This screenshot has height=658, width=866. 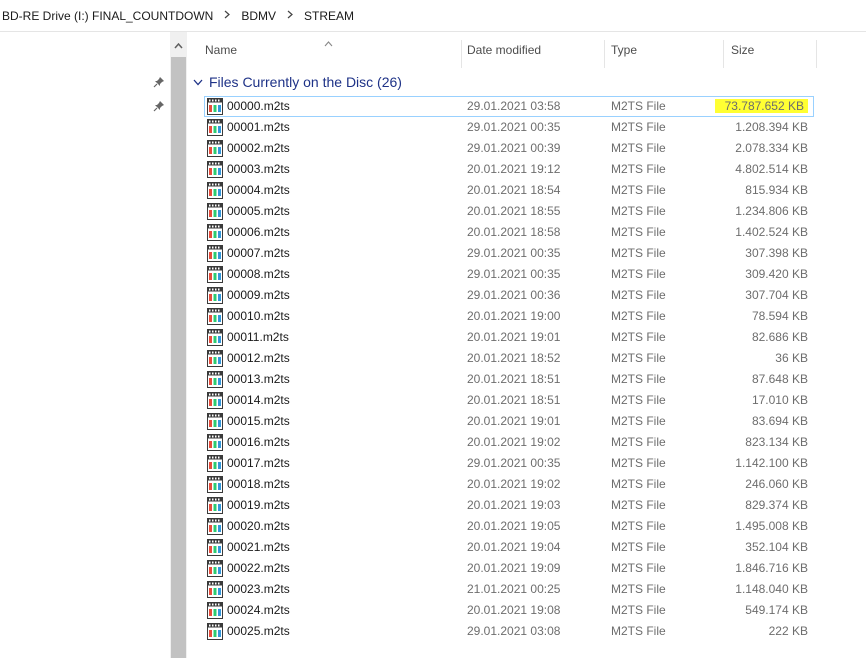 What do you see at coordinates (258, 568) in the screenshot?
I see `file-name: 00022.m2ts` at bounding box center [258, 568].